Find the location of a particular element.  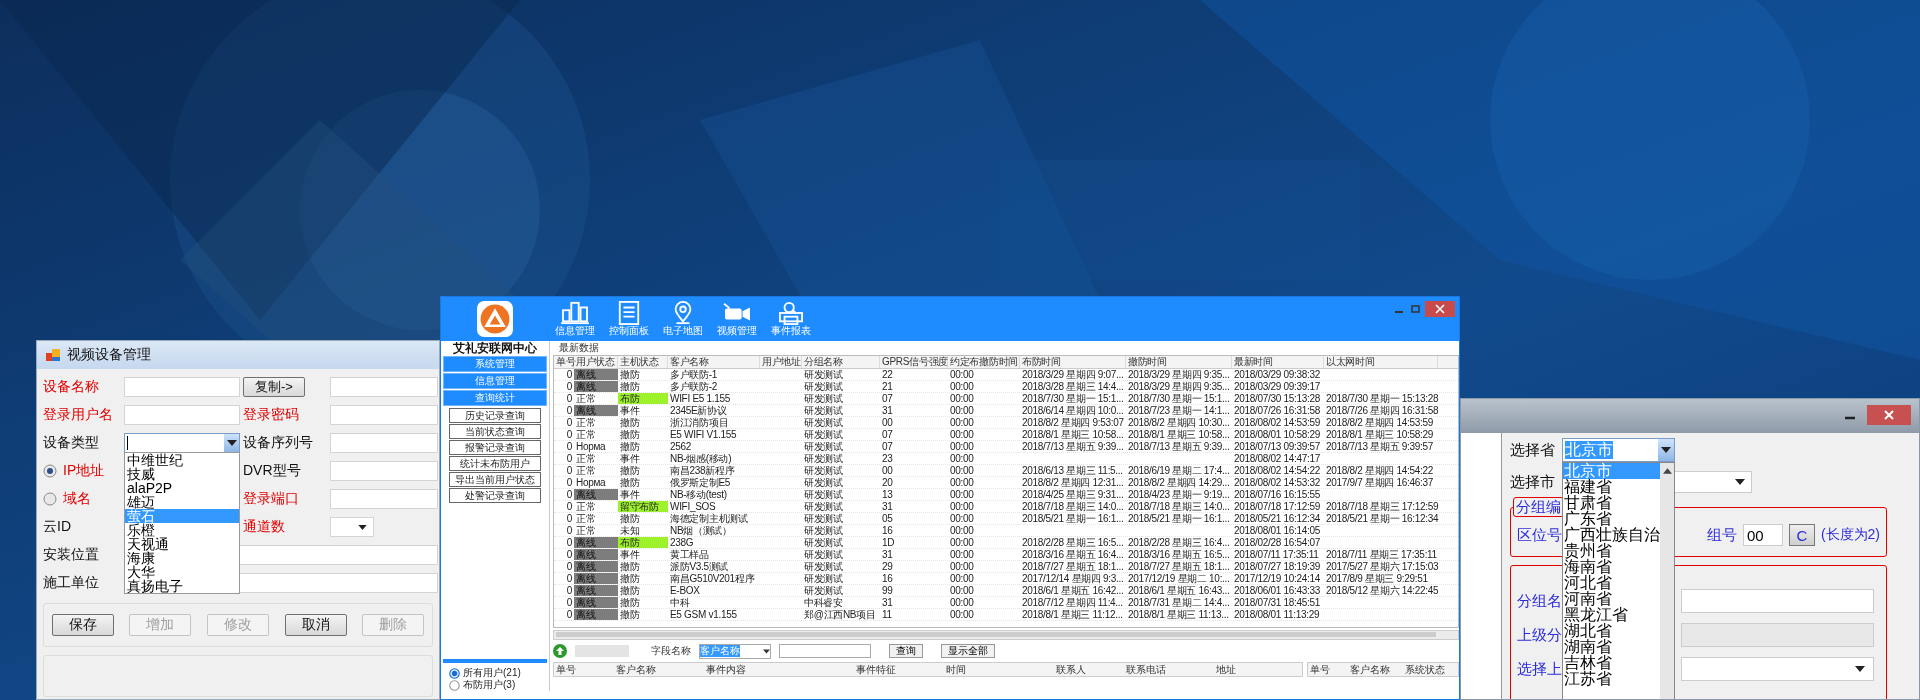

table-cell-text: 2018/7/13 星期五 9:39:57 is located at coordinates (1380, 446).